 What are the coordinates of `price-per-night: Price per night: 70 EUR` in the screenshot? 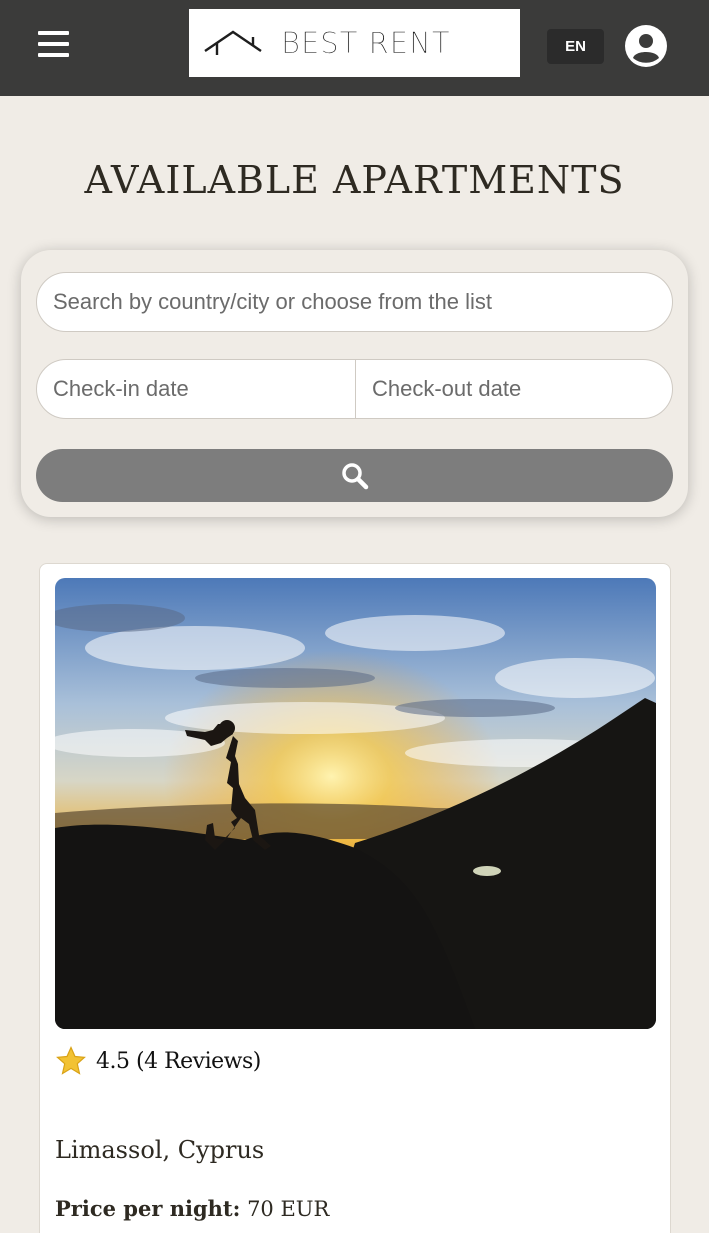 It's located at (192, 1208).